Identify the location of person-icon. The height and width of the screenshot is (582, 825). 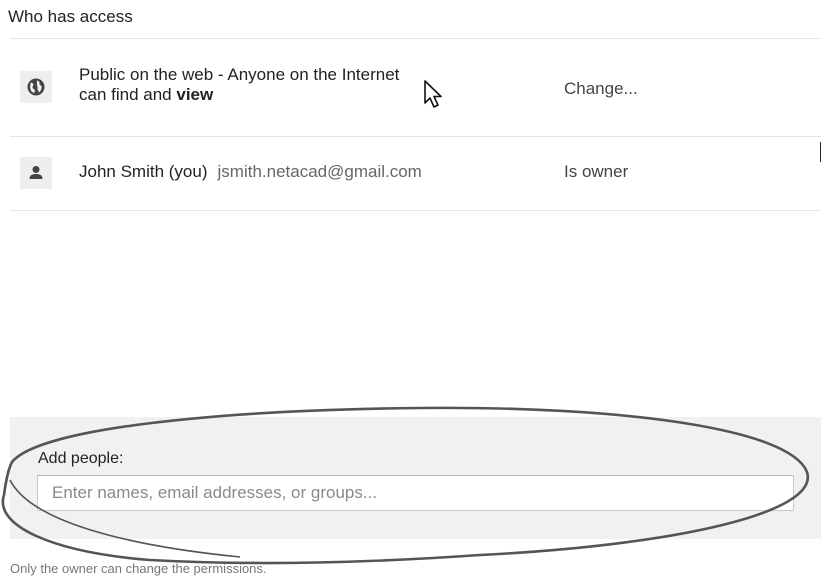
(36, 173).